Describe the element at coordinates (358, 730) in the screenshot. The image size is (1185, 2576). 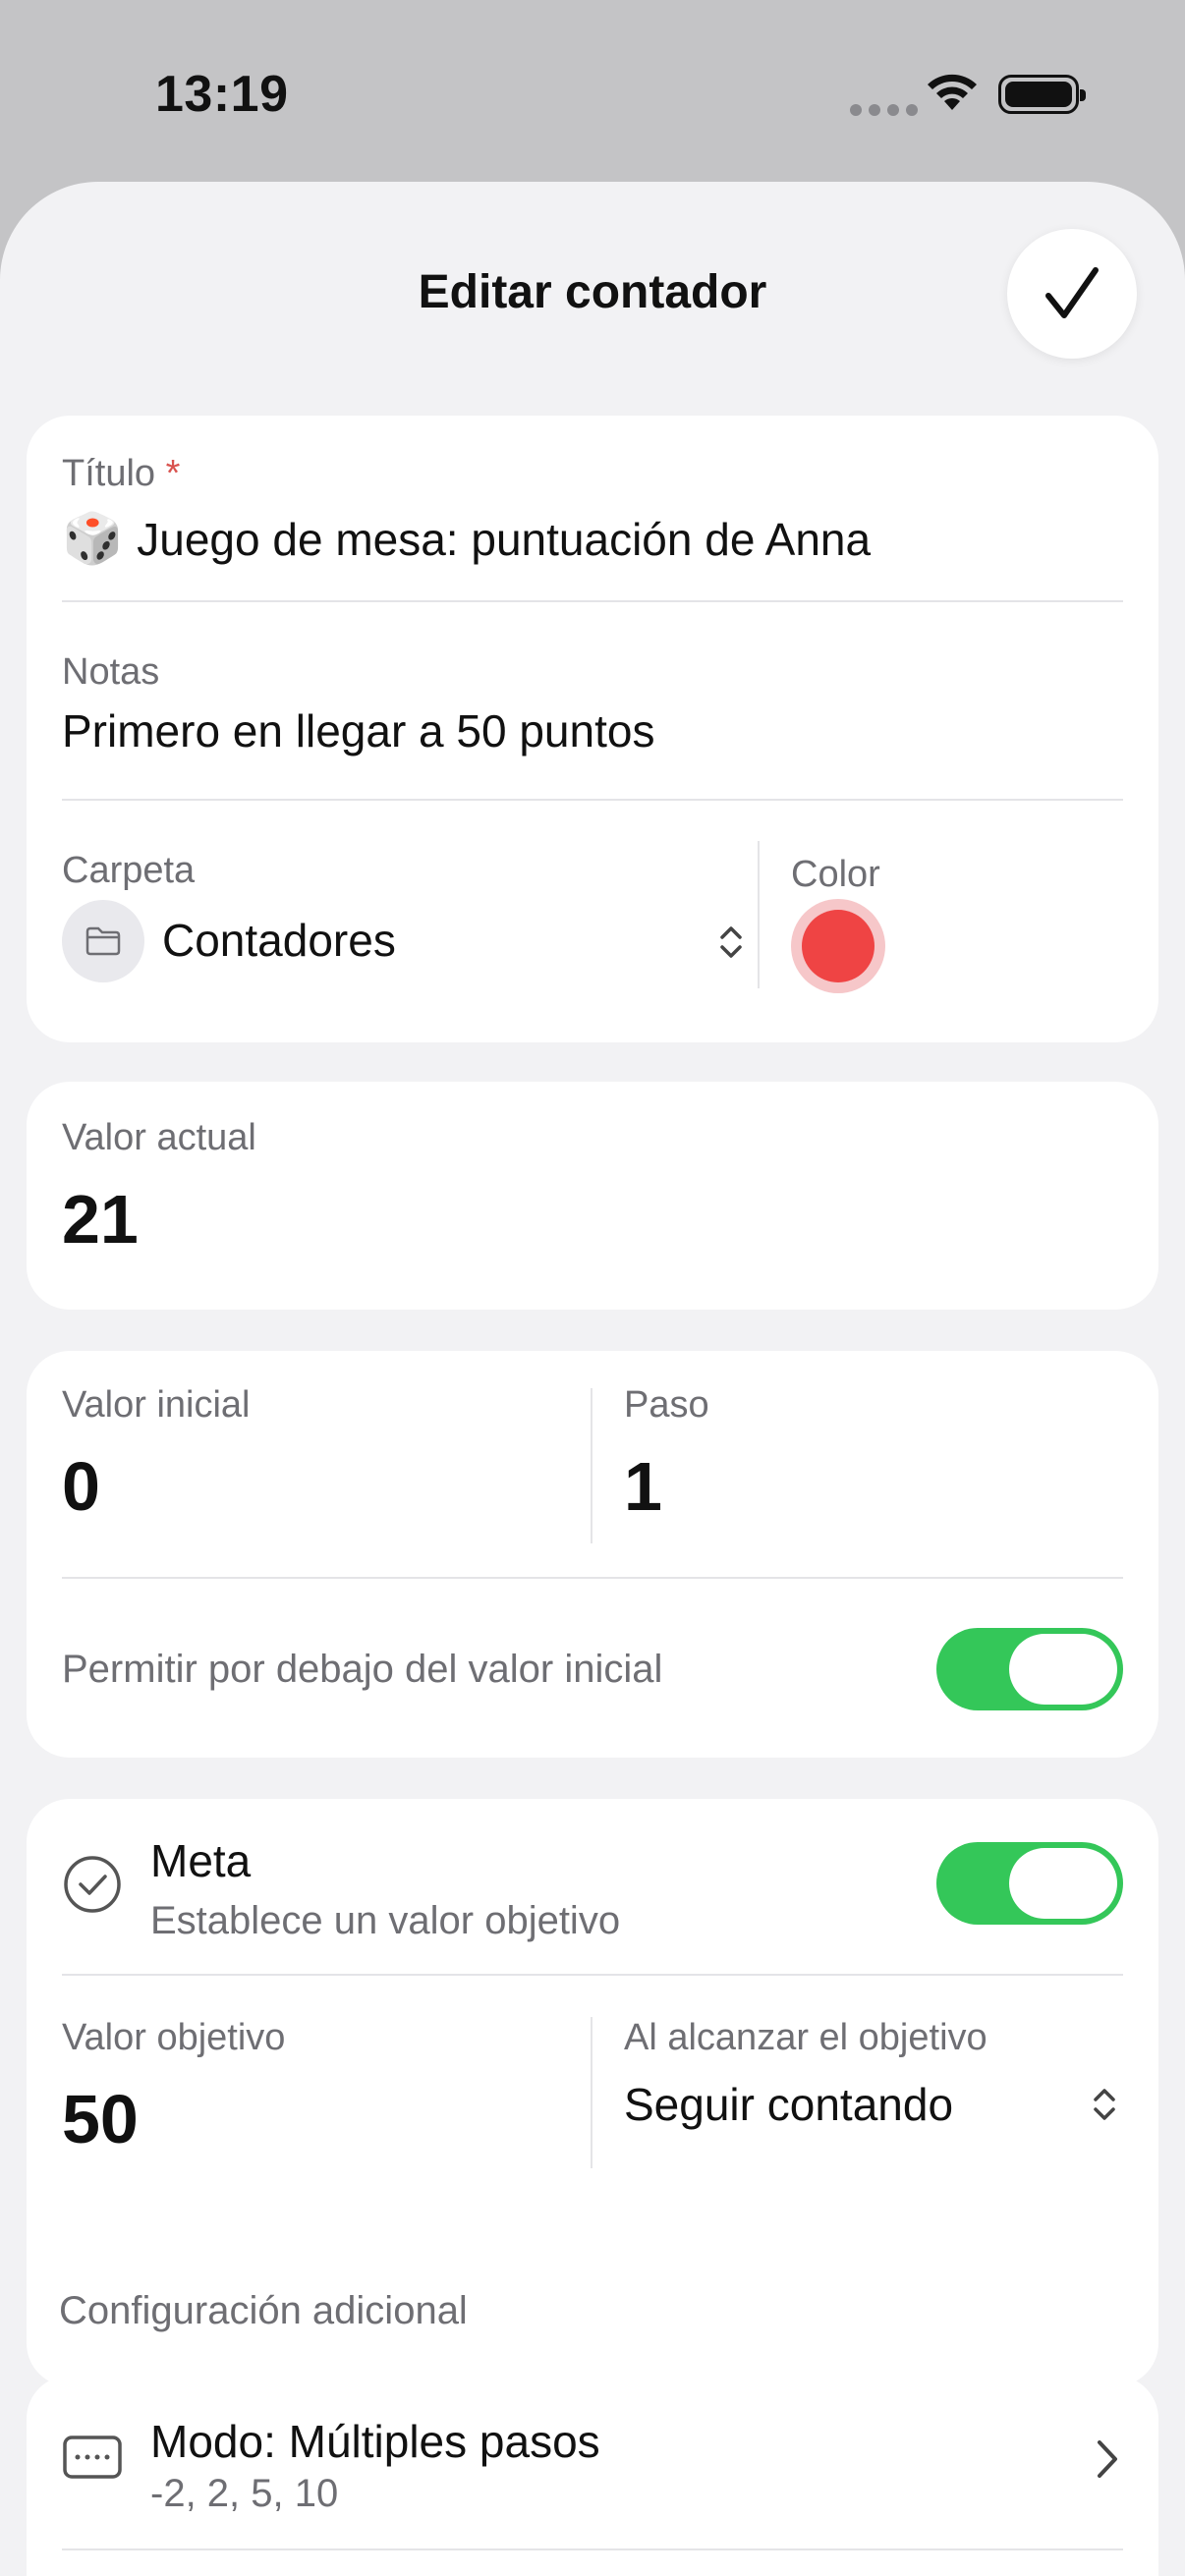
I see `notes-field: Primero en llegar a 50 puntos` at that location.